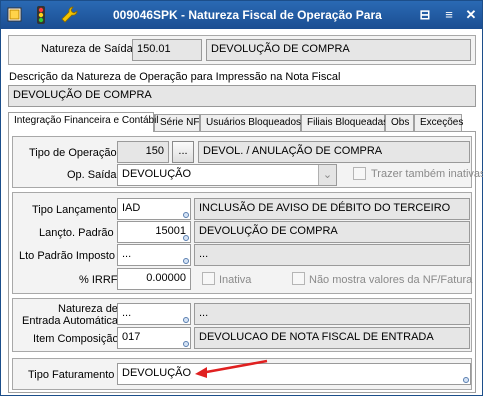 This screenshot has width=483, height=396. Describe the element at coordinates (338, 50) in the screenshot. I see `natureza-desc-field: DEVOLUÇÃO DE COMPRA` at that location.